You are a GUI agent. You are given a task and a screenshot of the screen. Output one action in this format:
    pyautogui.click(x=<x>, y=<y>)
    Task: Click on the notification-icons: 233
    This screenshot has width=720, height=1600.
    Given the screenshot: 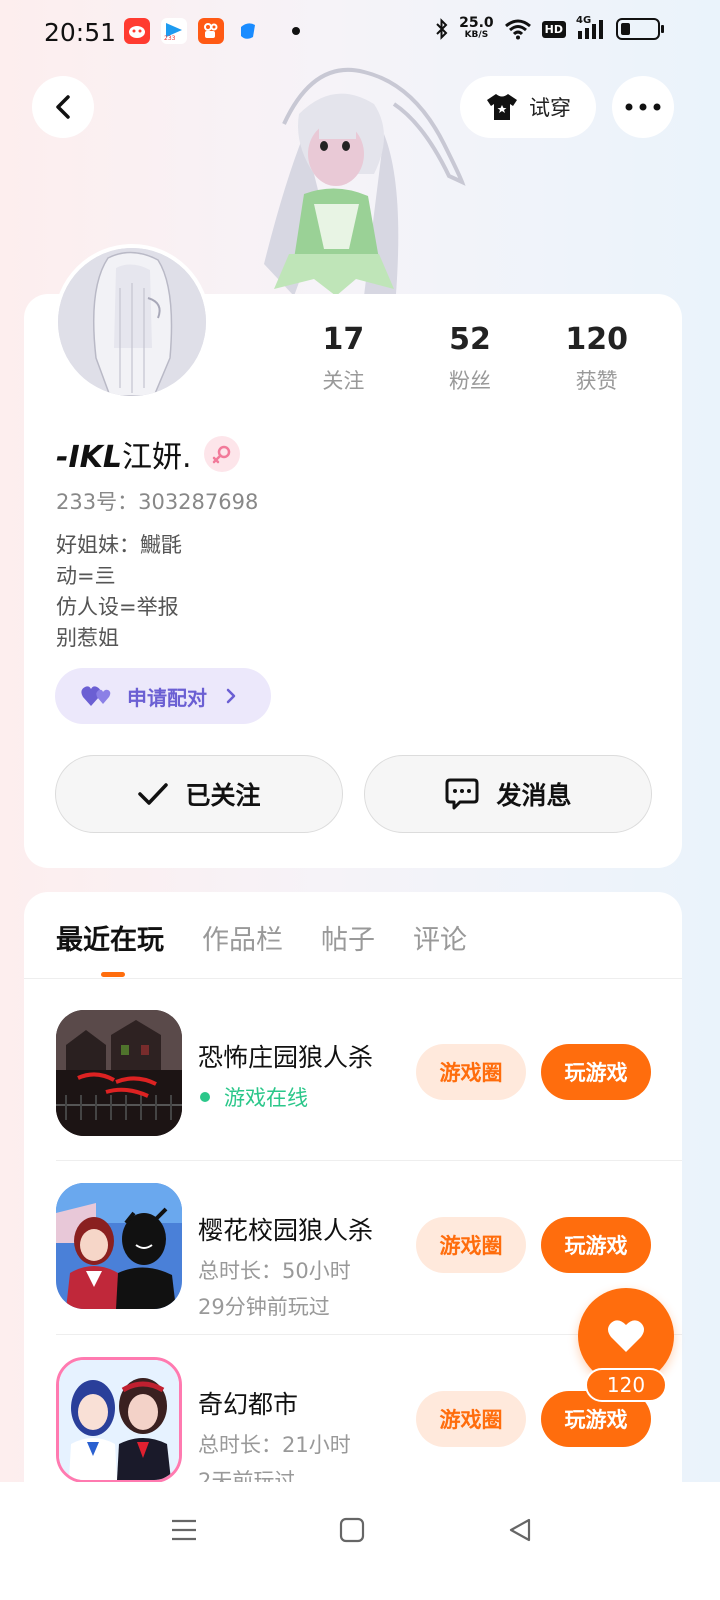 What is the action you would take?
    pyautogui.click(x=212, y=31)
    